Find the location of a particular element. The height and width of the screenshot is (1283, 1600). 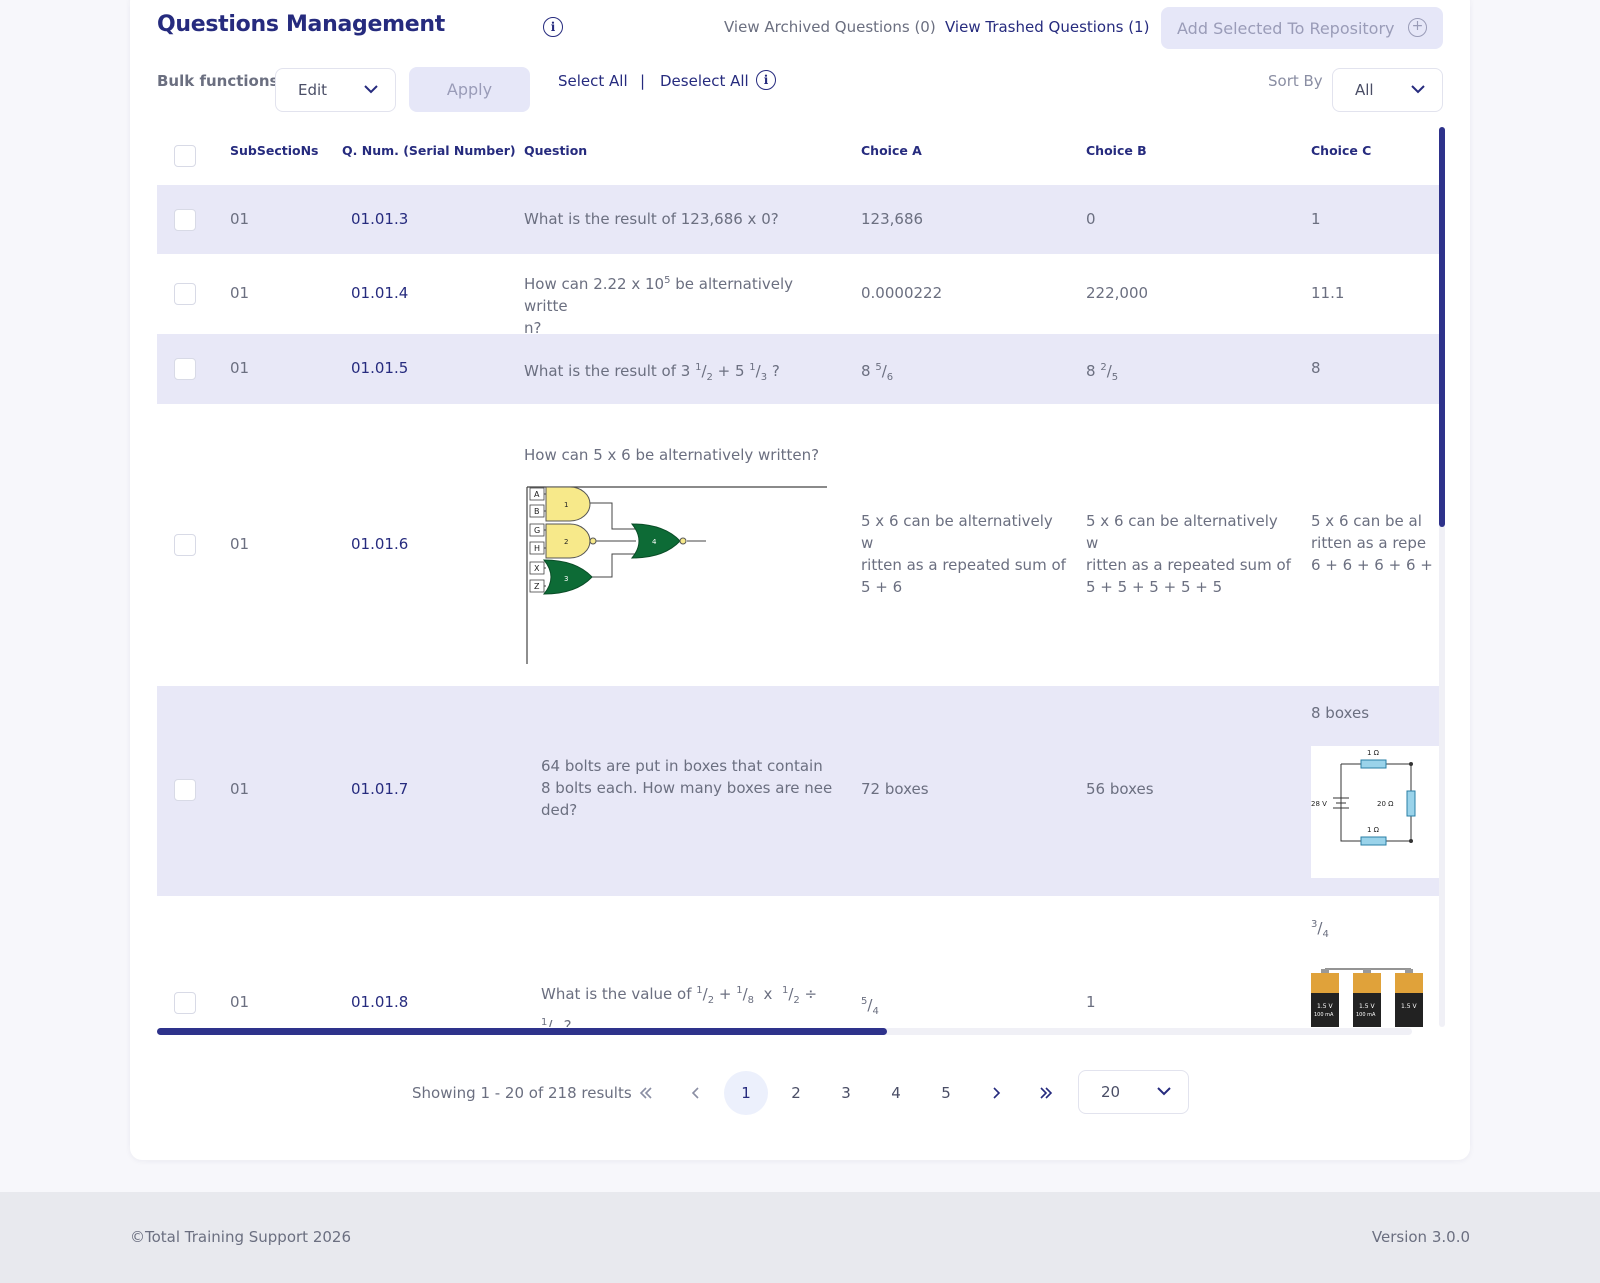

qnum-cell: 01.01.8 is located at coordinates (380, 1002).